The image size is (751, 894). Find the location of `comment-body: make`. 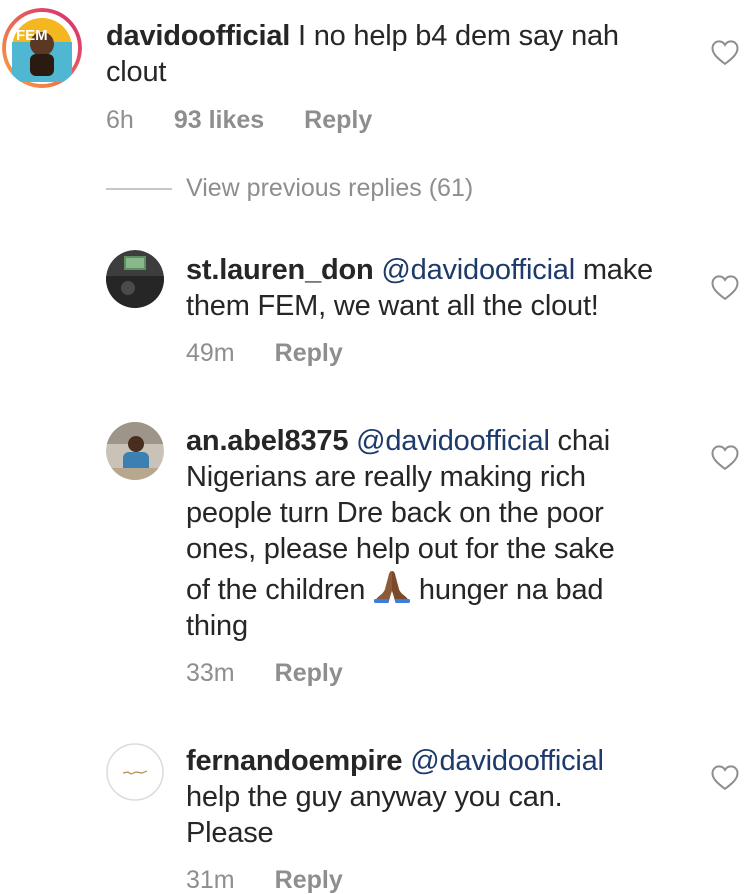

comment-body: make is located at coordinates (617, 270).